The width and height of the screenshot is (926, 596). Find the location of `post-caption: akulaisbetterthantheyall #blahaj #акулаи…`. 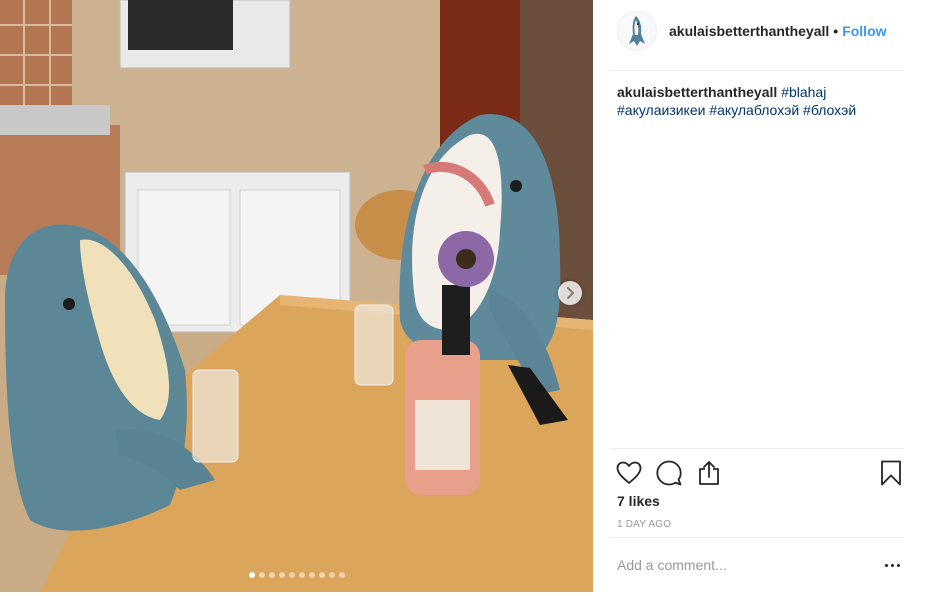

post-caption: akulaisbetterthantheyall #blahaj #акулаи… is located at coordinates (757, 101).